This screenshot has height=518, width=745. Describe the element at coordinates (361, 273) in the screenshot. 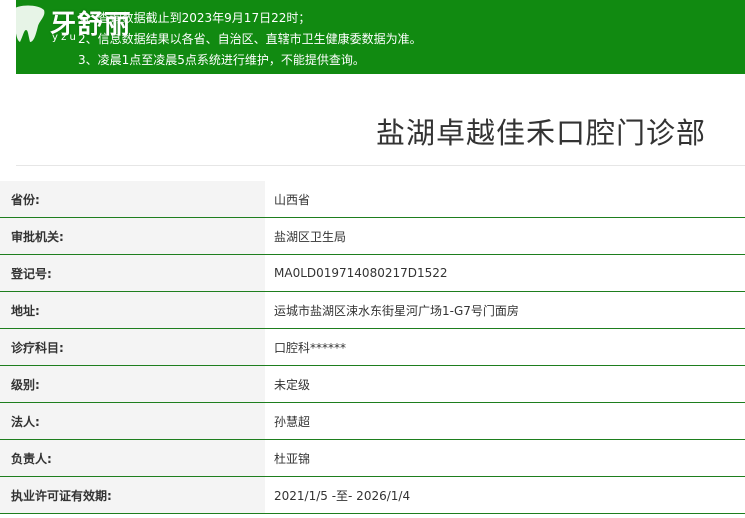

I see `detail-value: MA0LD019714080217D1522` at that location.